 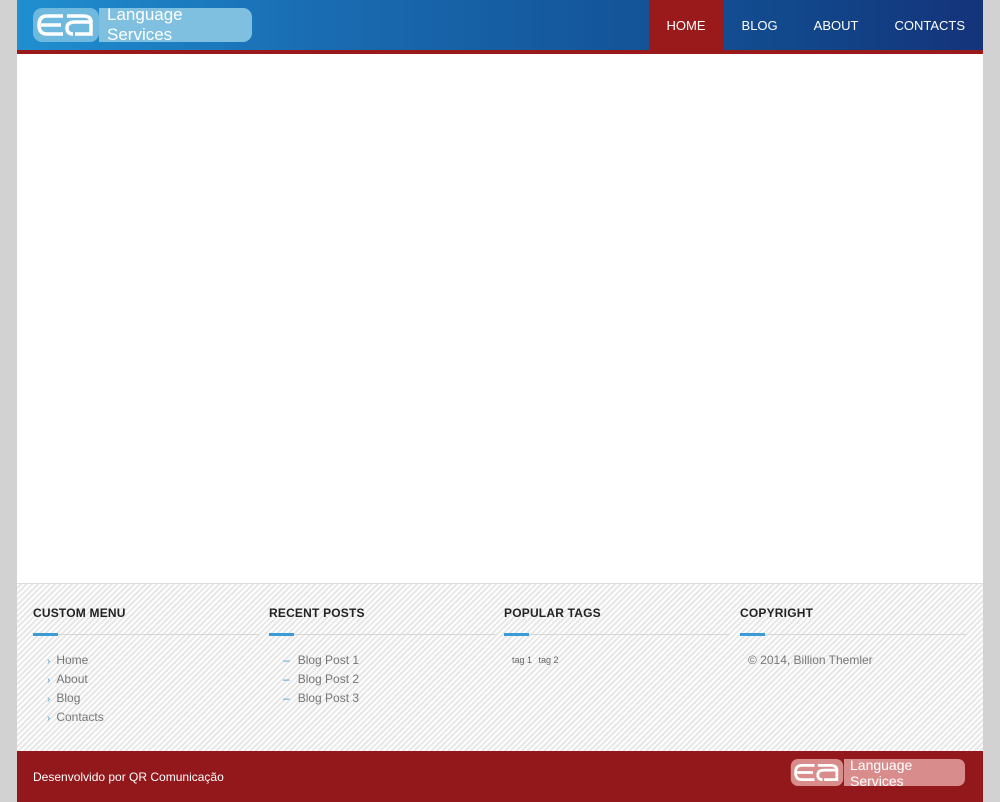 I want to click on recent-post-label: Blog Post 3, so click(x=328, y=698).